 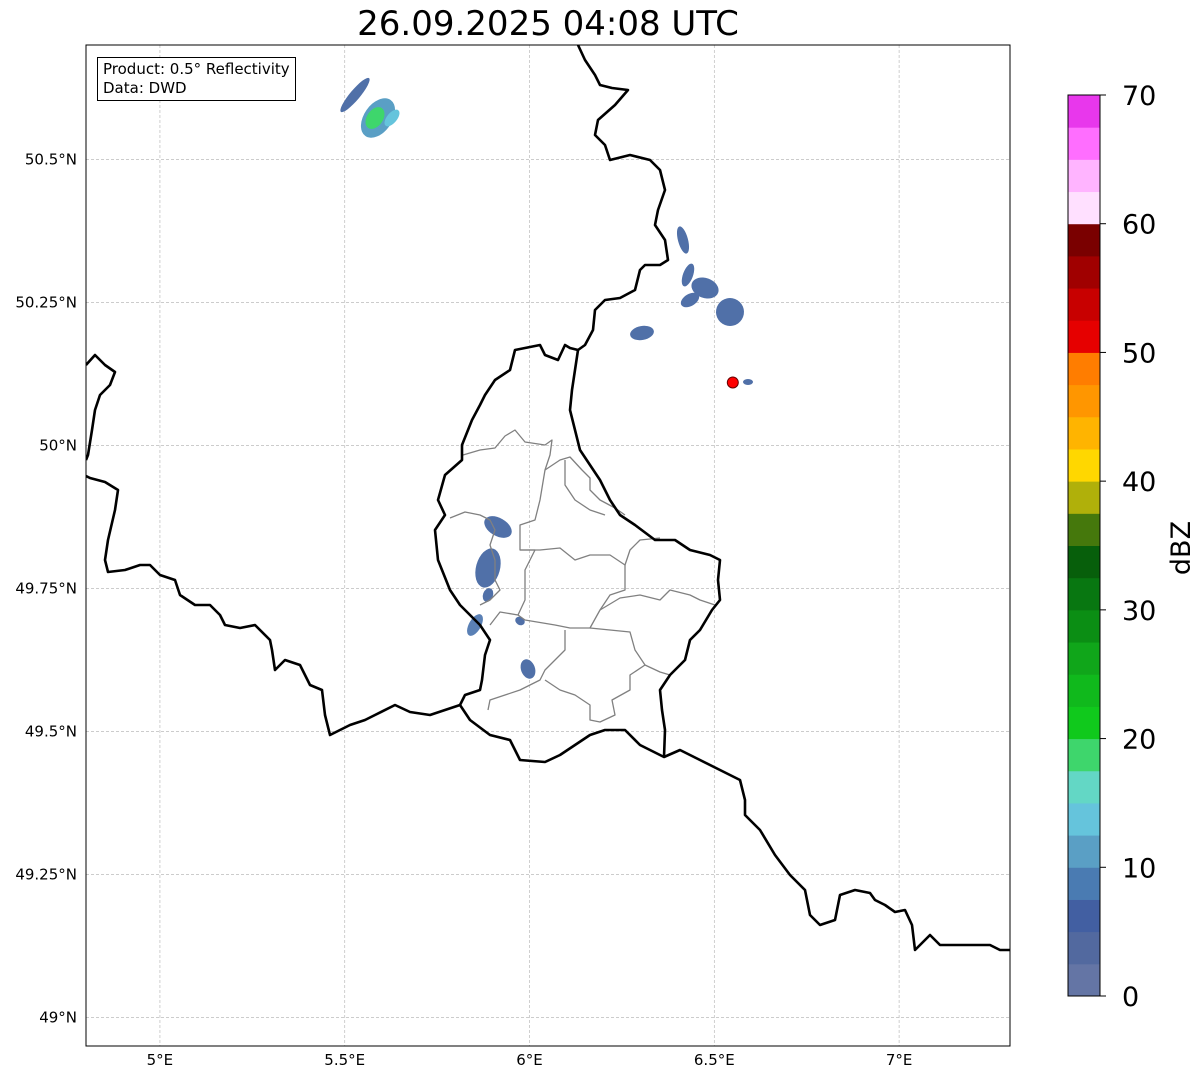 What do you see at coordinates (748, 382) in the screenshot?
I see `radar-echo` at bounding box center [748, 382].